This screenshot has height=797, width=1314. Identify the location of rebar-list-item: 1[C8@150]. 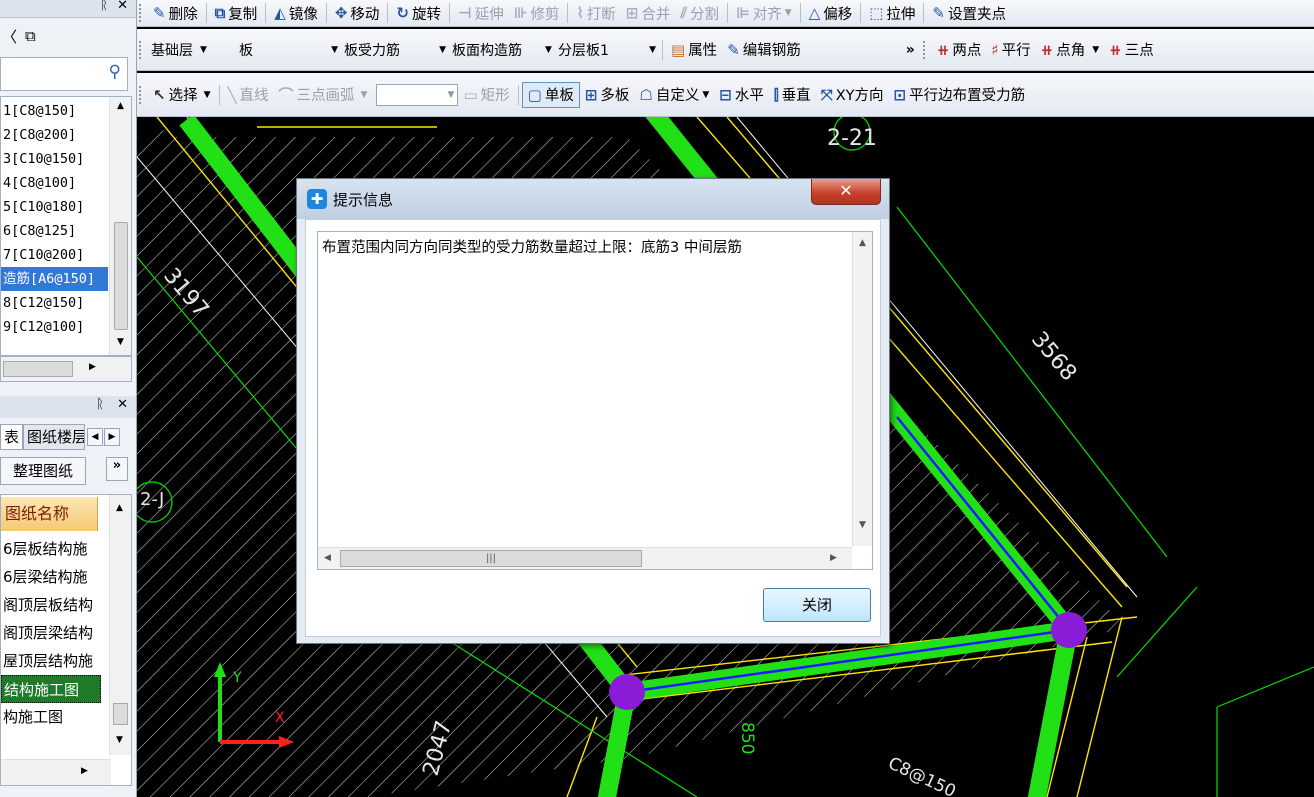
(54, 111).